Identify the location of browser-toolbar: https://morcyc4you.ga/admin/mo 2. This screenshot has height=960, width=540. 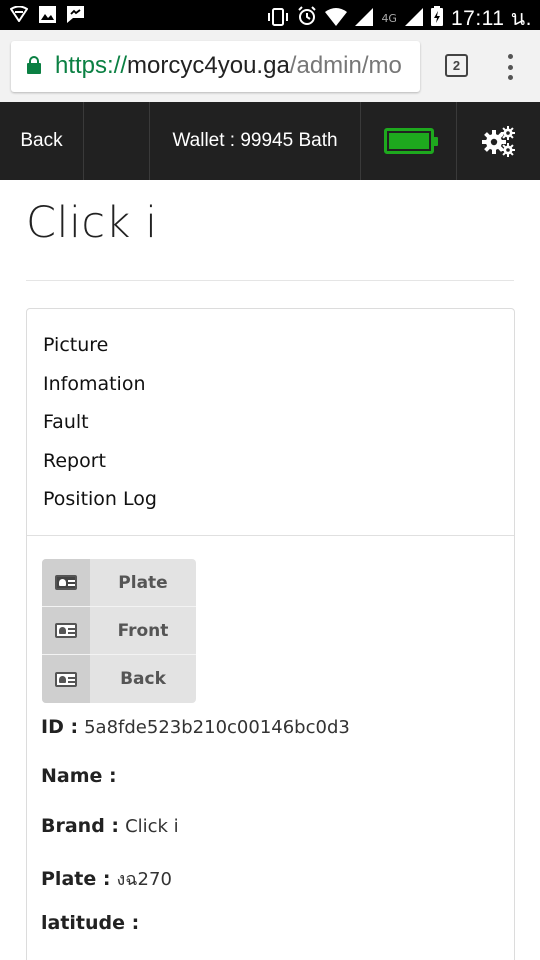
(270, 66).